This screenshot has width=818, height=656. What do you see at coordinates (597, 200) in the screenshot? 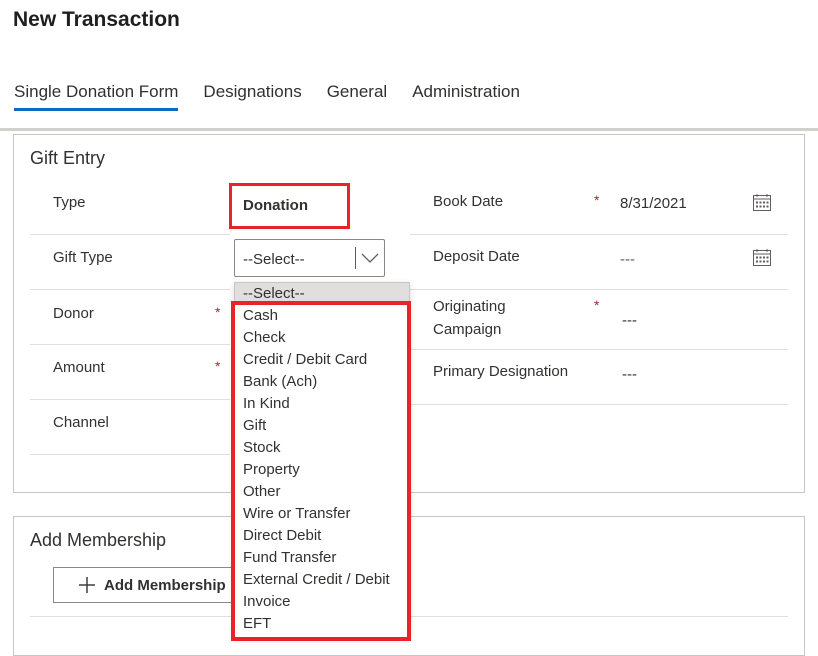
I see `book-date-required-mark: *` at bounding box center [597, 200].